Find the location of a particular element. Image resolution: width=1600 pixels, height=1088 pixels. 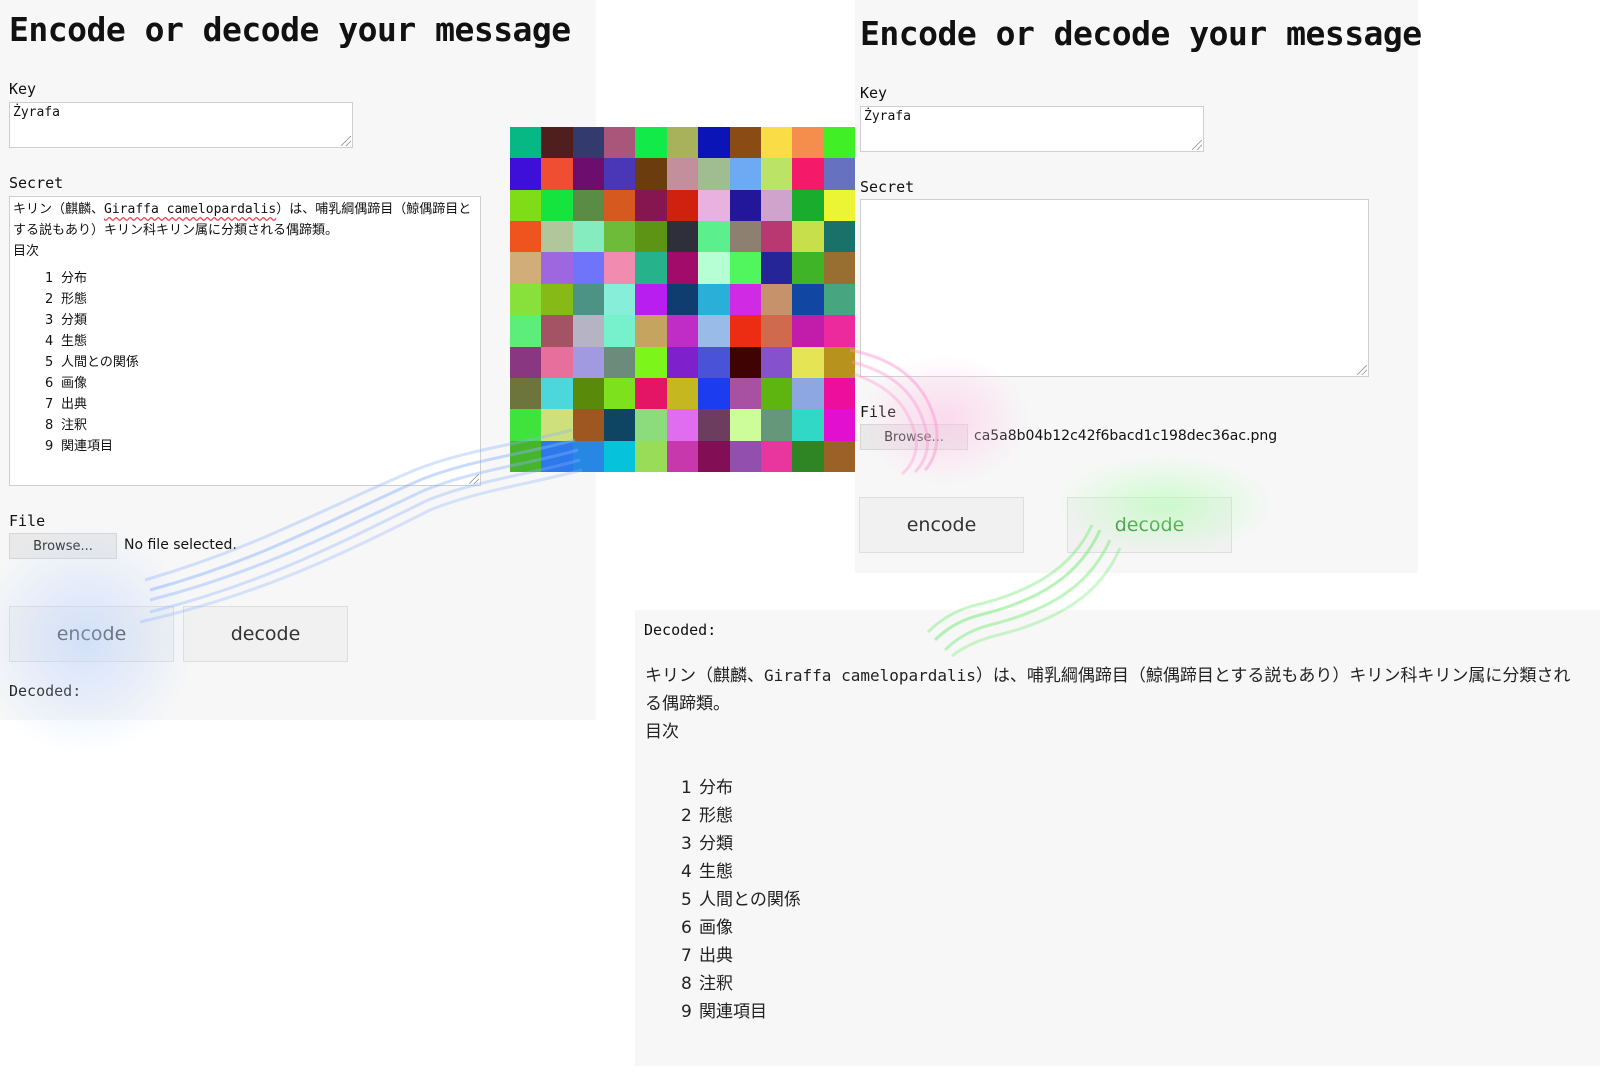

left-secret-latin: Giraffa camelopardalis is located at coordinates (190, 209).